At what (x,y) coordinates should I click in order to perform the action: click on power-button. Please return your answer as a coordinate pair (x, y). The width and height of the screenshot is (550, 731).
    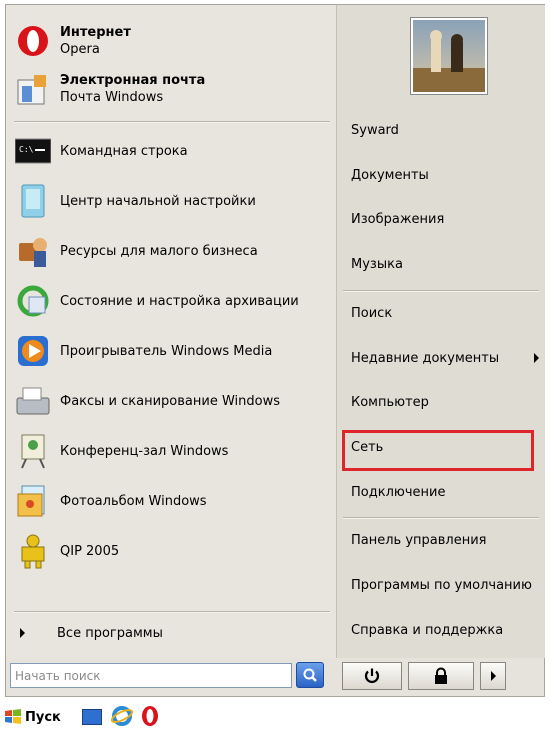
    Looking at the image, I should click on (372, 676).